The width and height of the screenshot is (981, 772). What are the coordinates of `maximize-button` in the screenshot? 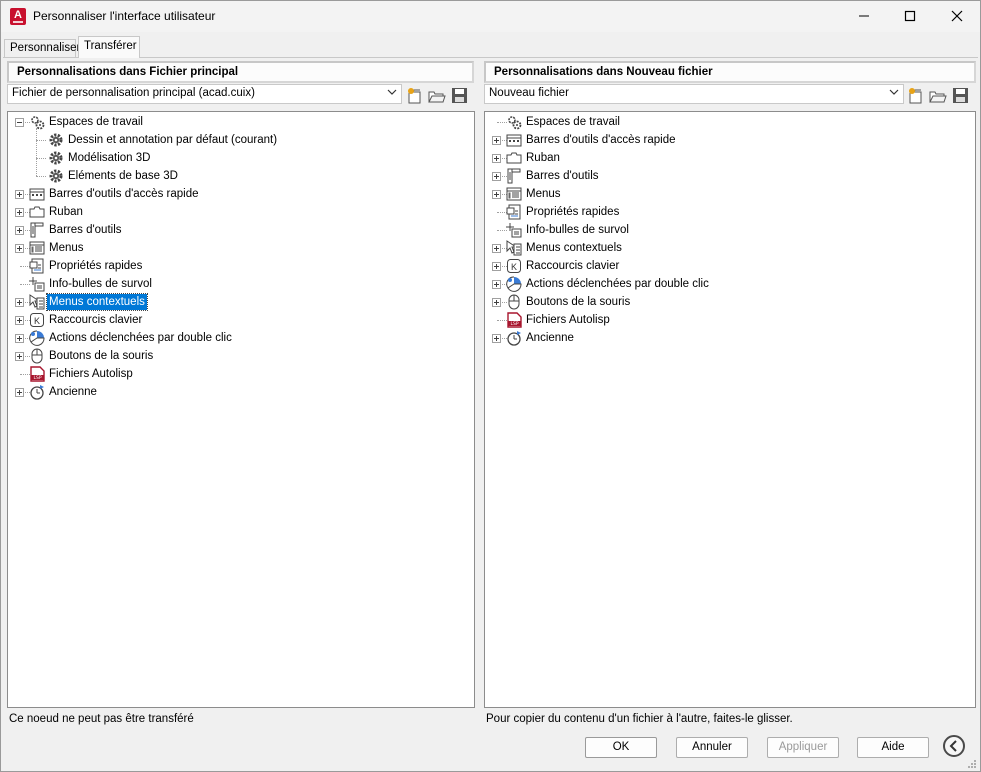 It's located at (910, 16).